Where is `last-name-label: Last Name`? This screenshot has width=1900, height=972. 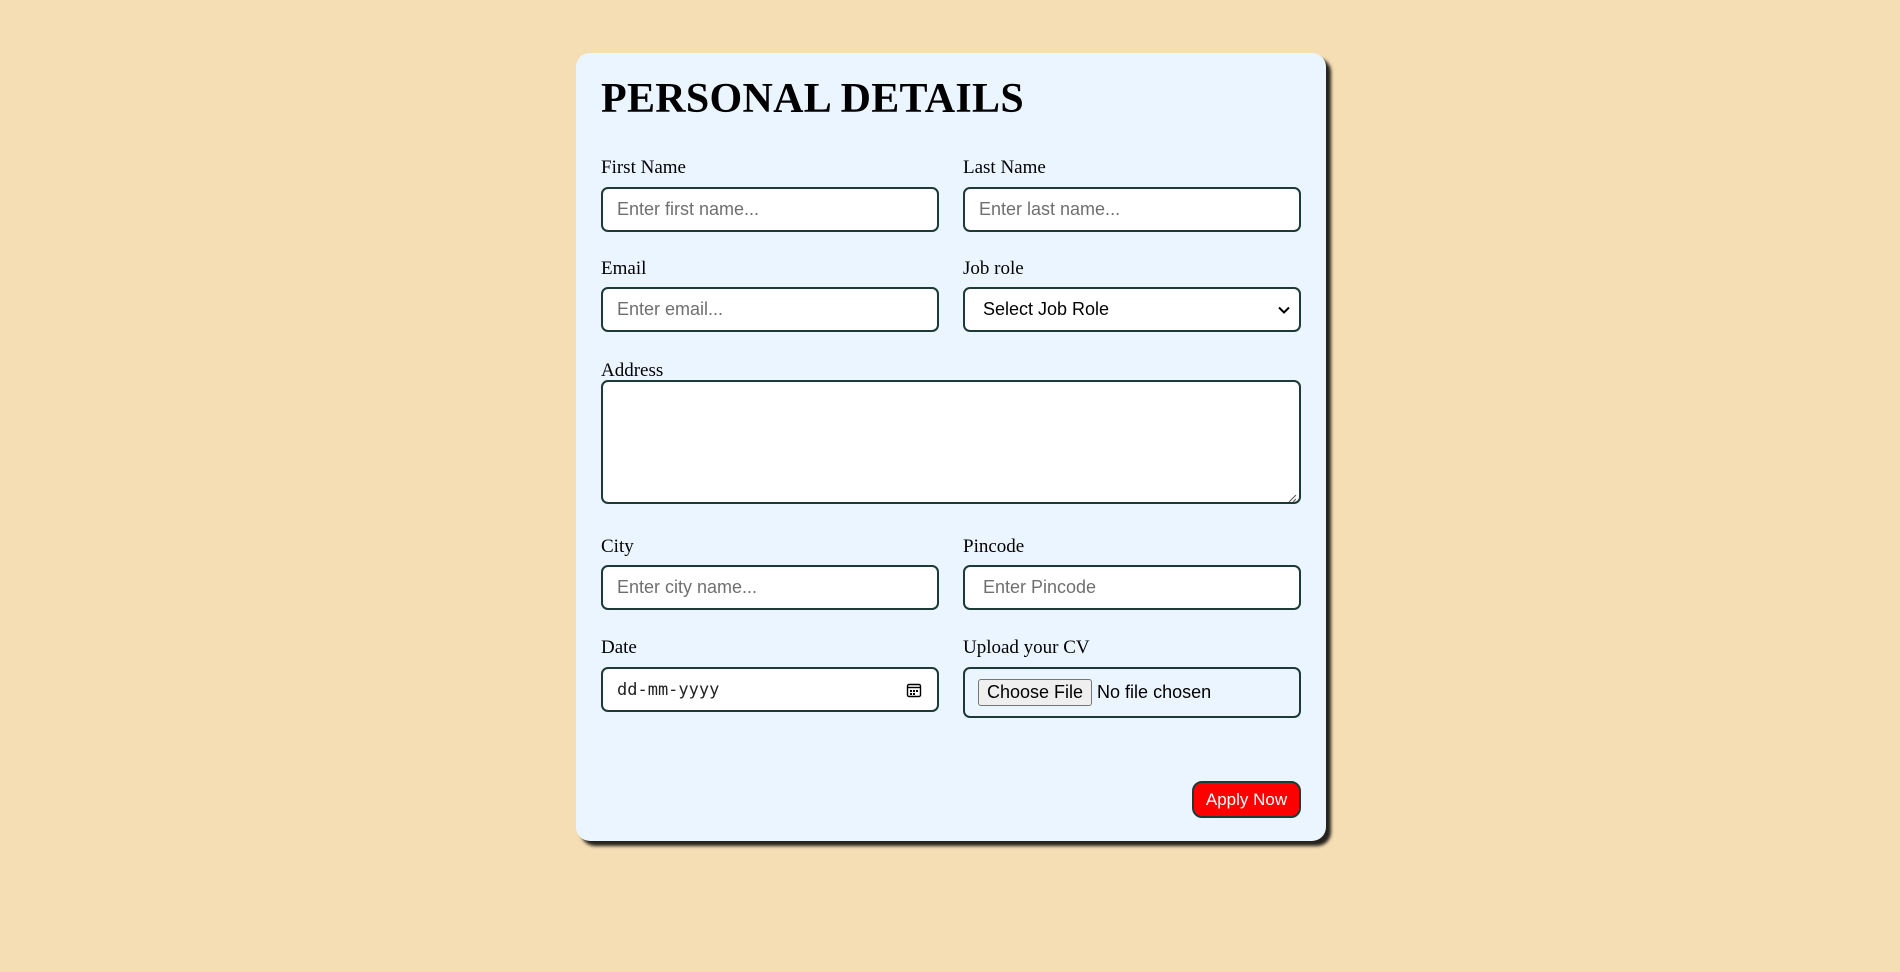 last-name-label: Last Name is located at coordinates (1004, 167).